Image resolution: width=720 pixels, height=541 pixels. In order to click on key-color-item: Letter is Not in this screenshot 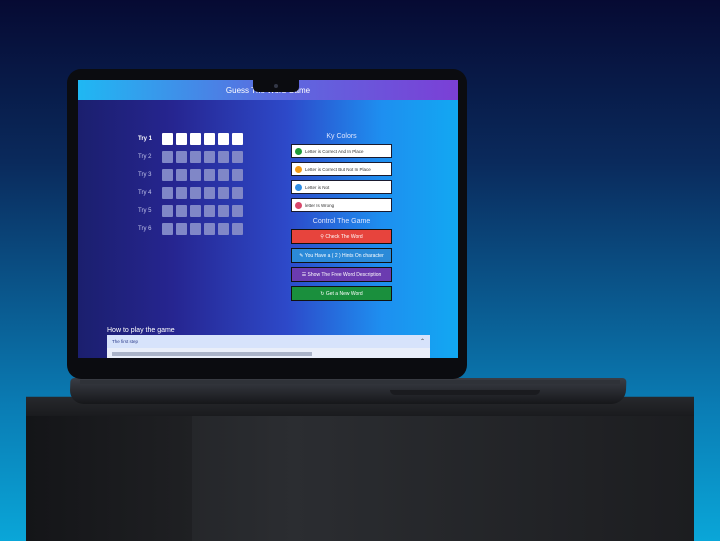, I will do `click(341, 187)`.